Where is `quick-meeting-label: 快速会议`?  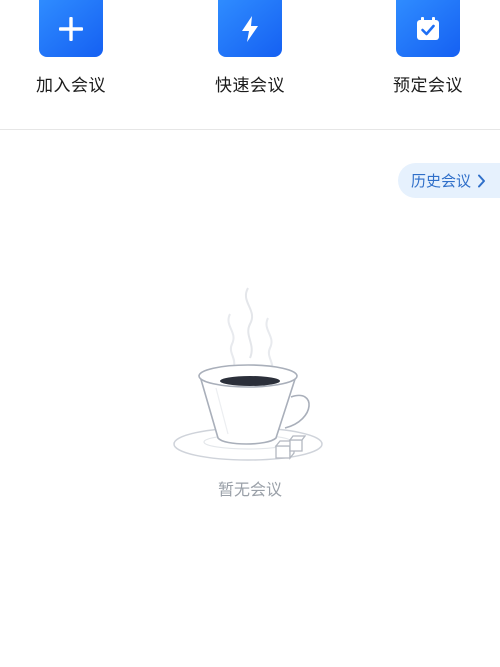
quick-meeting-label: 快速会议 is located at coordinates (250, 86).